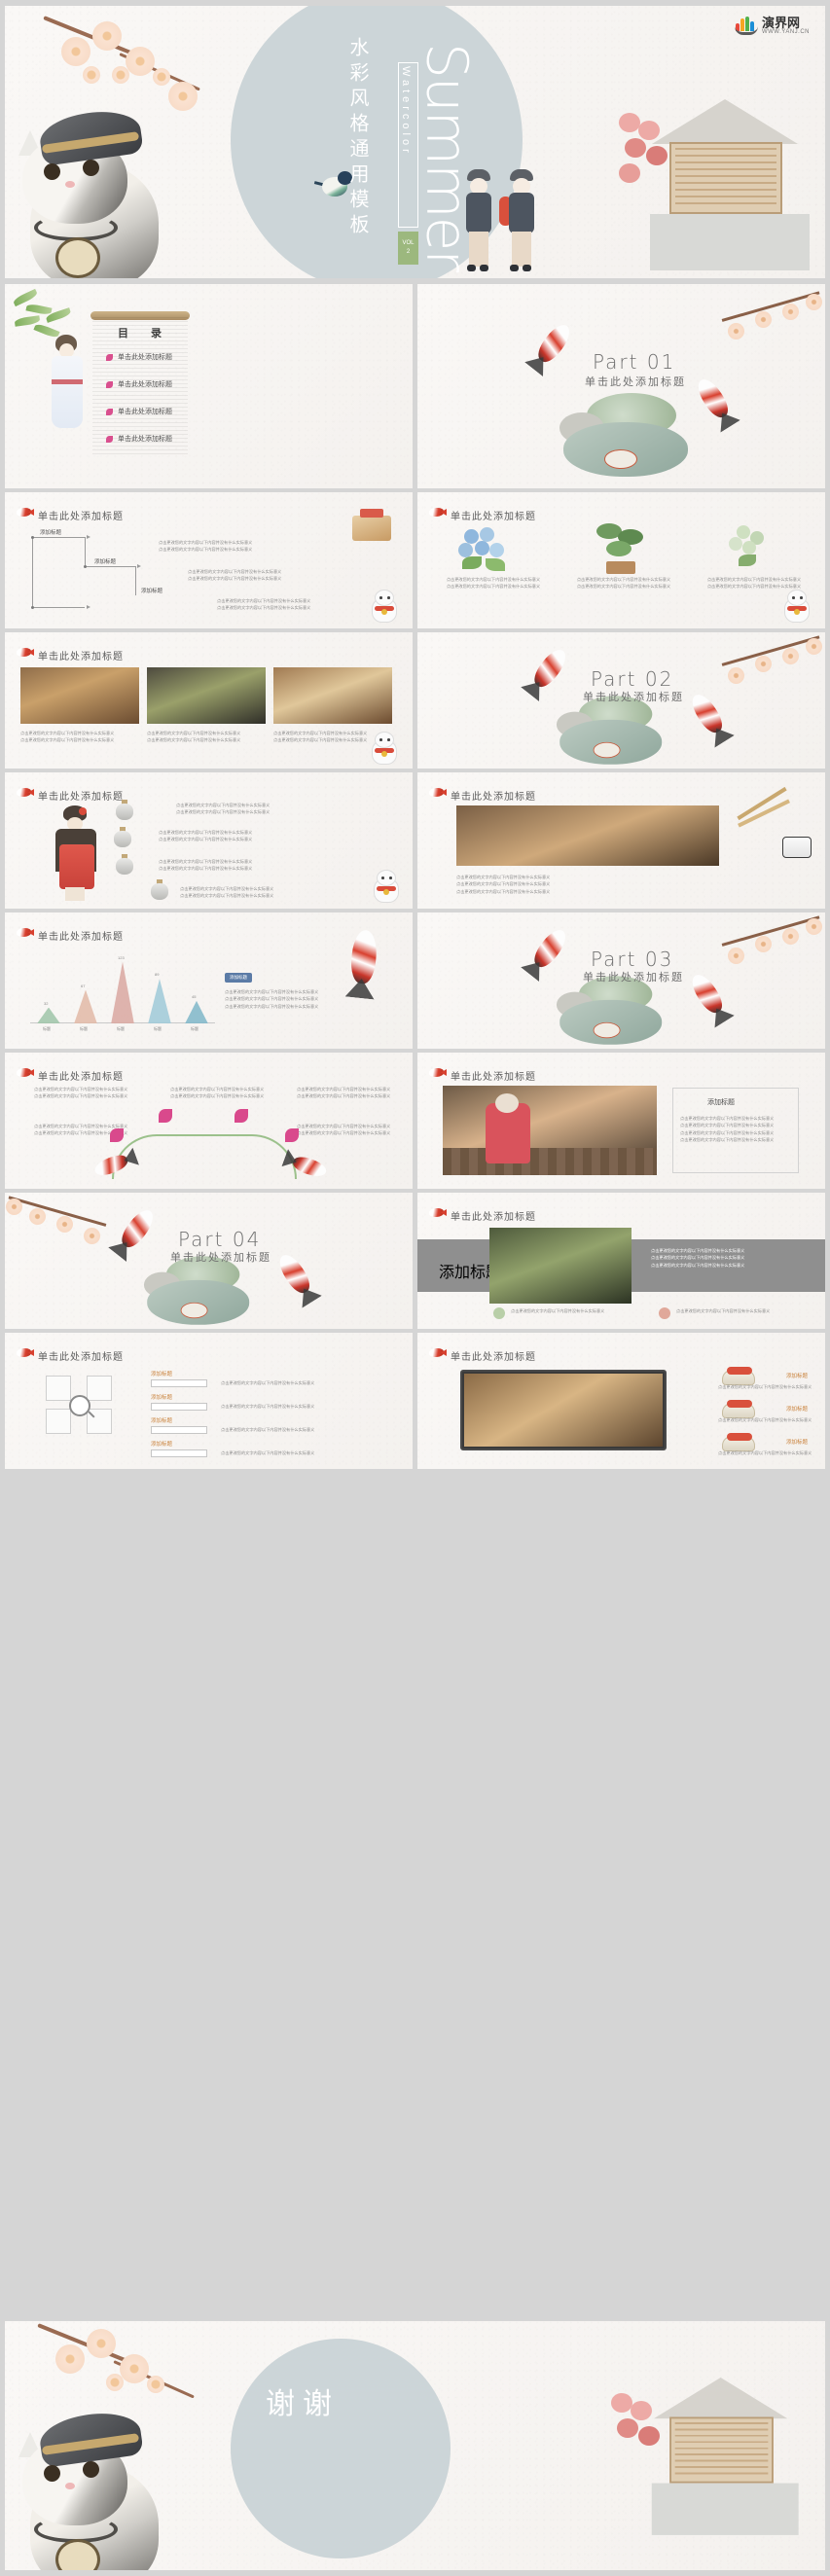 Image resolution: width=830 pixels, height=2576 pixels. I want to click on chart-value-label: 32, so click(47, 1003).